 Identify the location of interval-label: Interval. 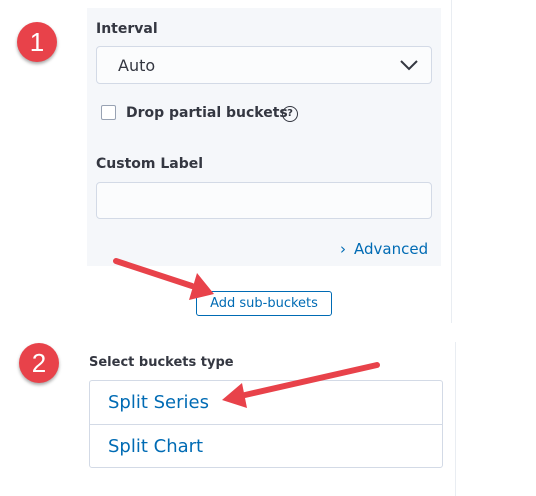
(127, 29).